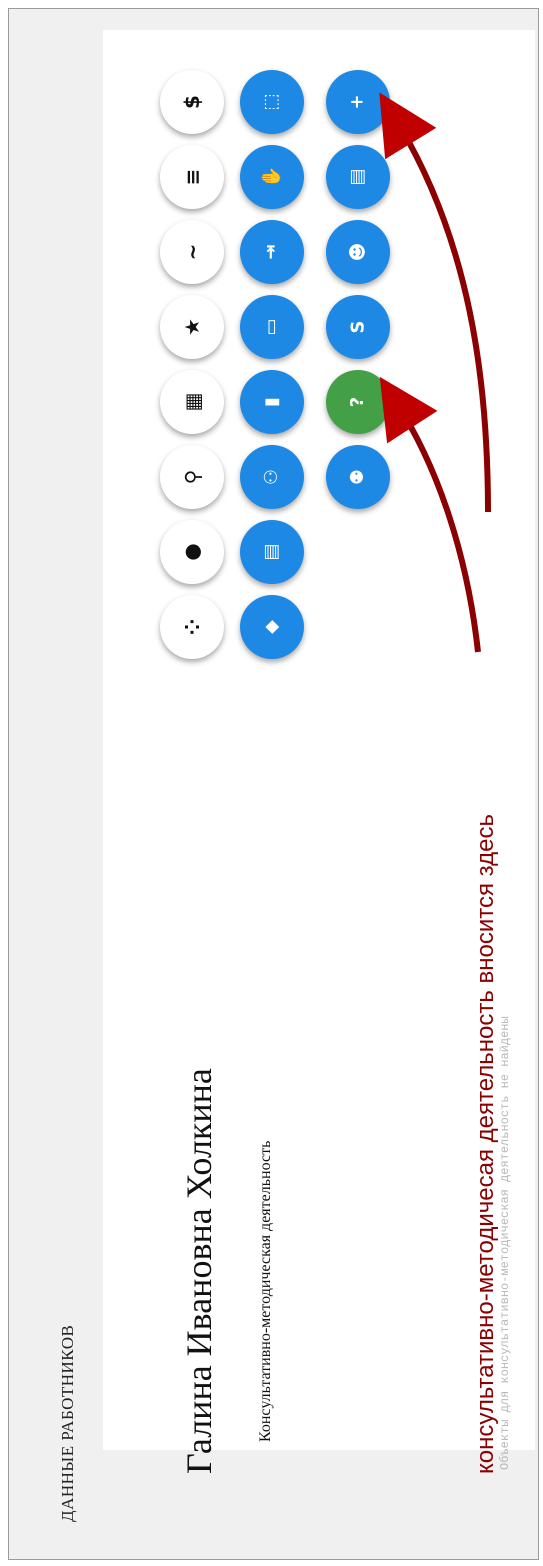  Describe the element at coordinates (430, 514) in the screenshot. I see `arrow-to-question-button` at that location.